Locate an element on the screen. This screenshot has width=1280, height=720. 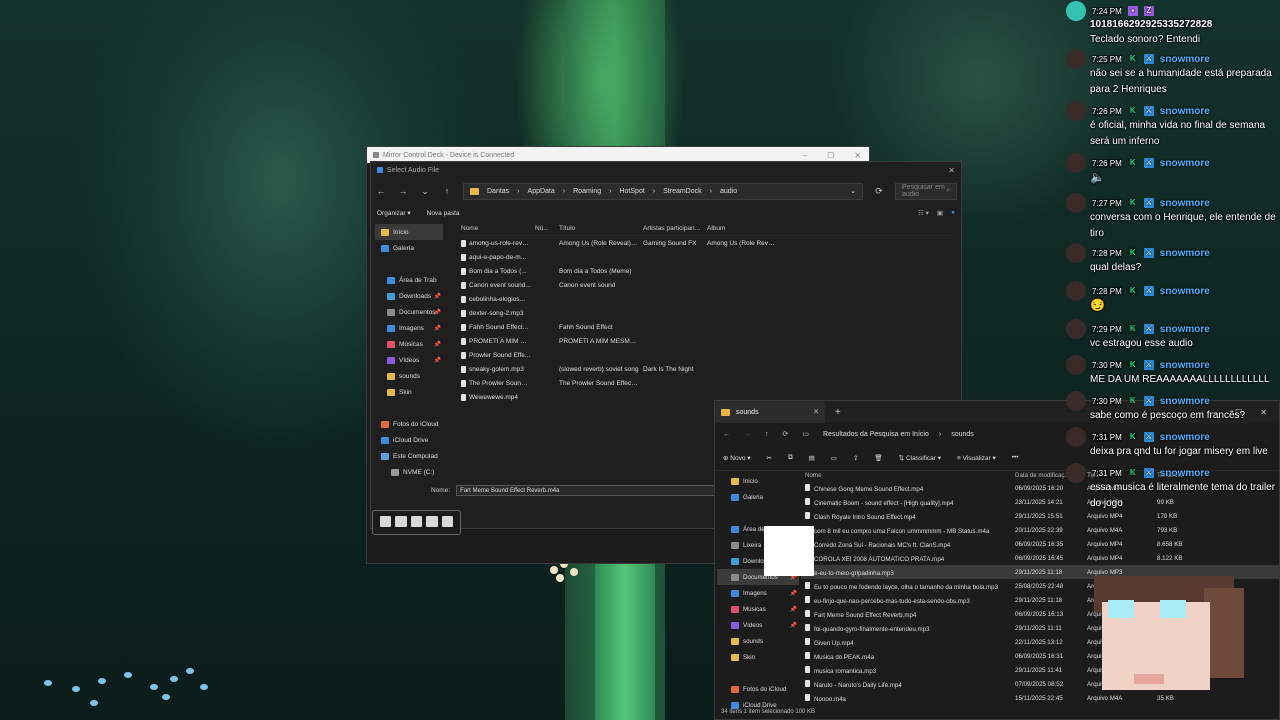
sort-button: ⇅ Classificar ▾ is located at coordinates (920, 458).